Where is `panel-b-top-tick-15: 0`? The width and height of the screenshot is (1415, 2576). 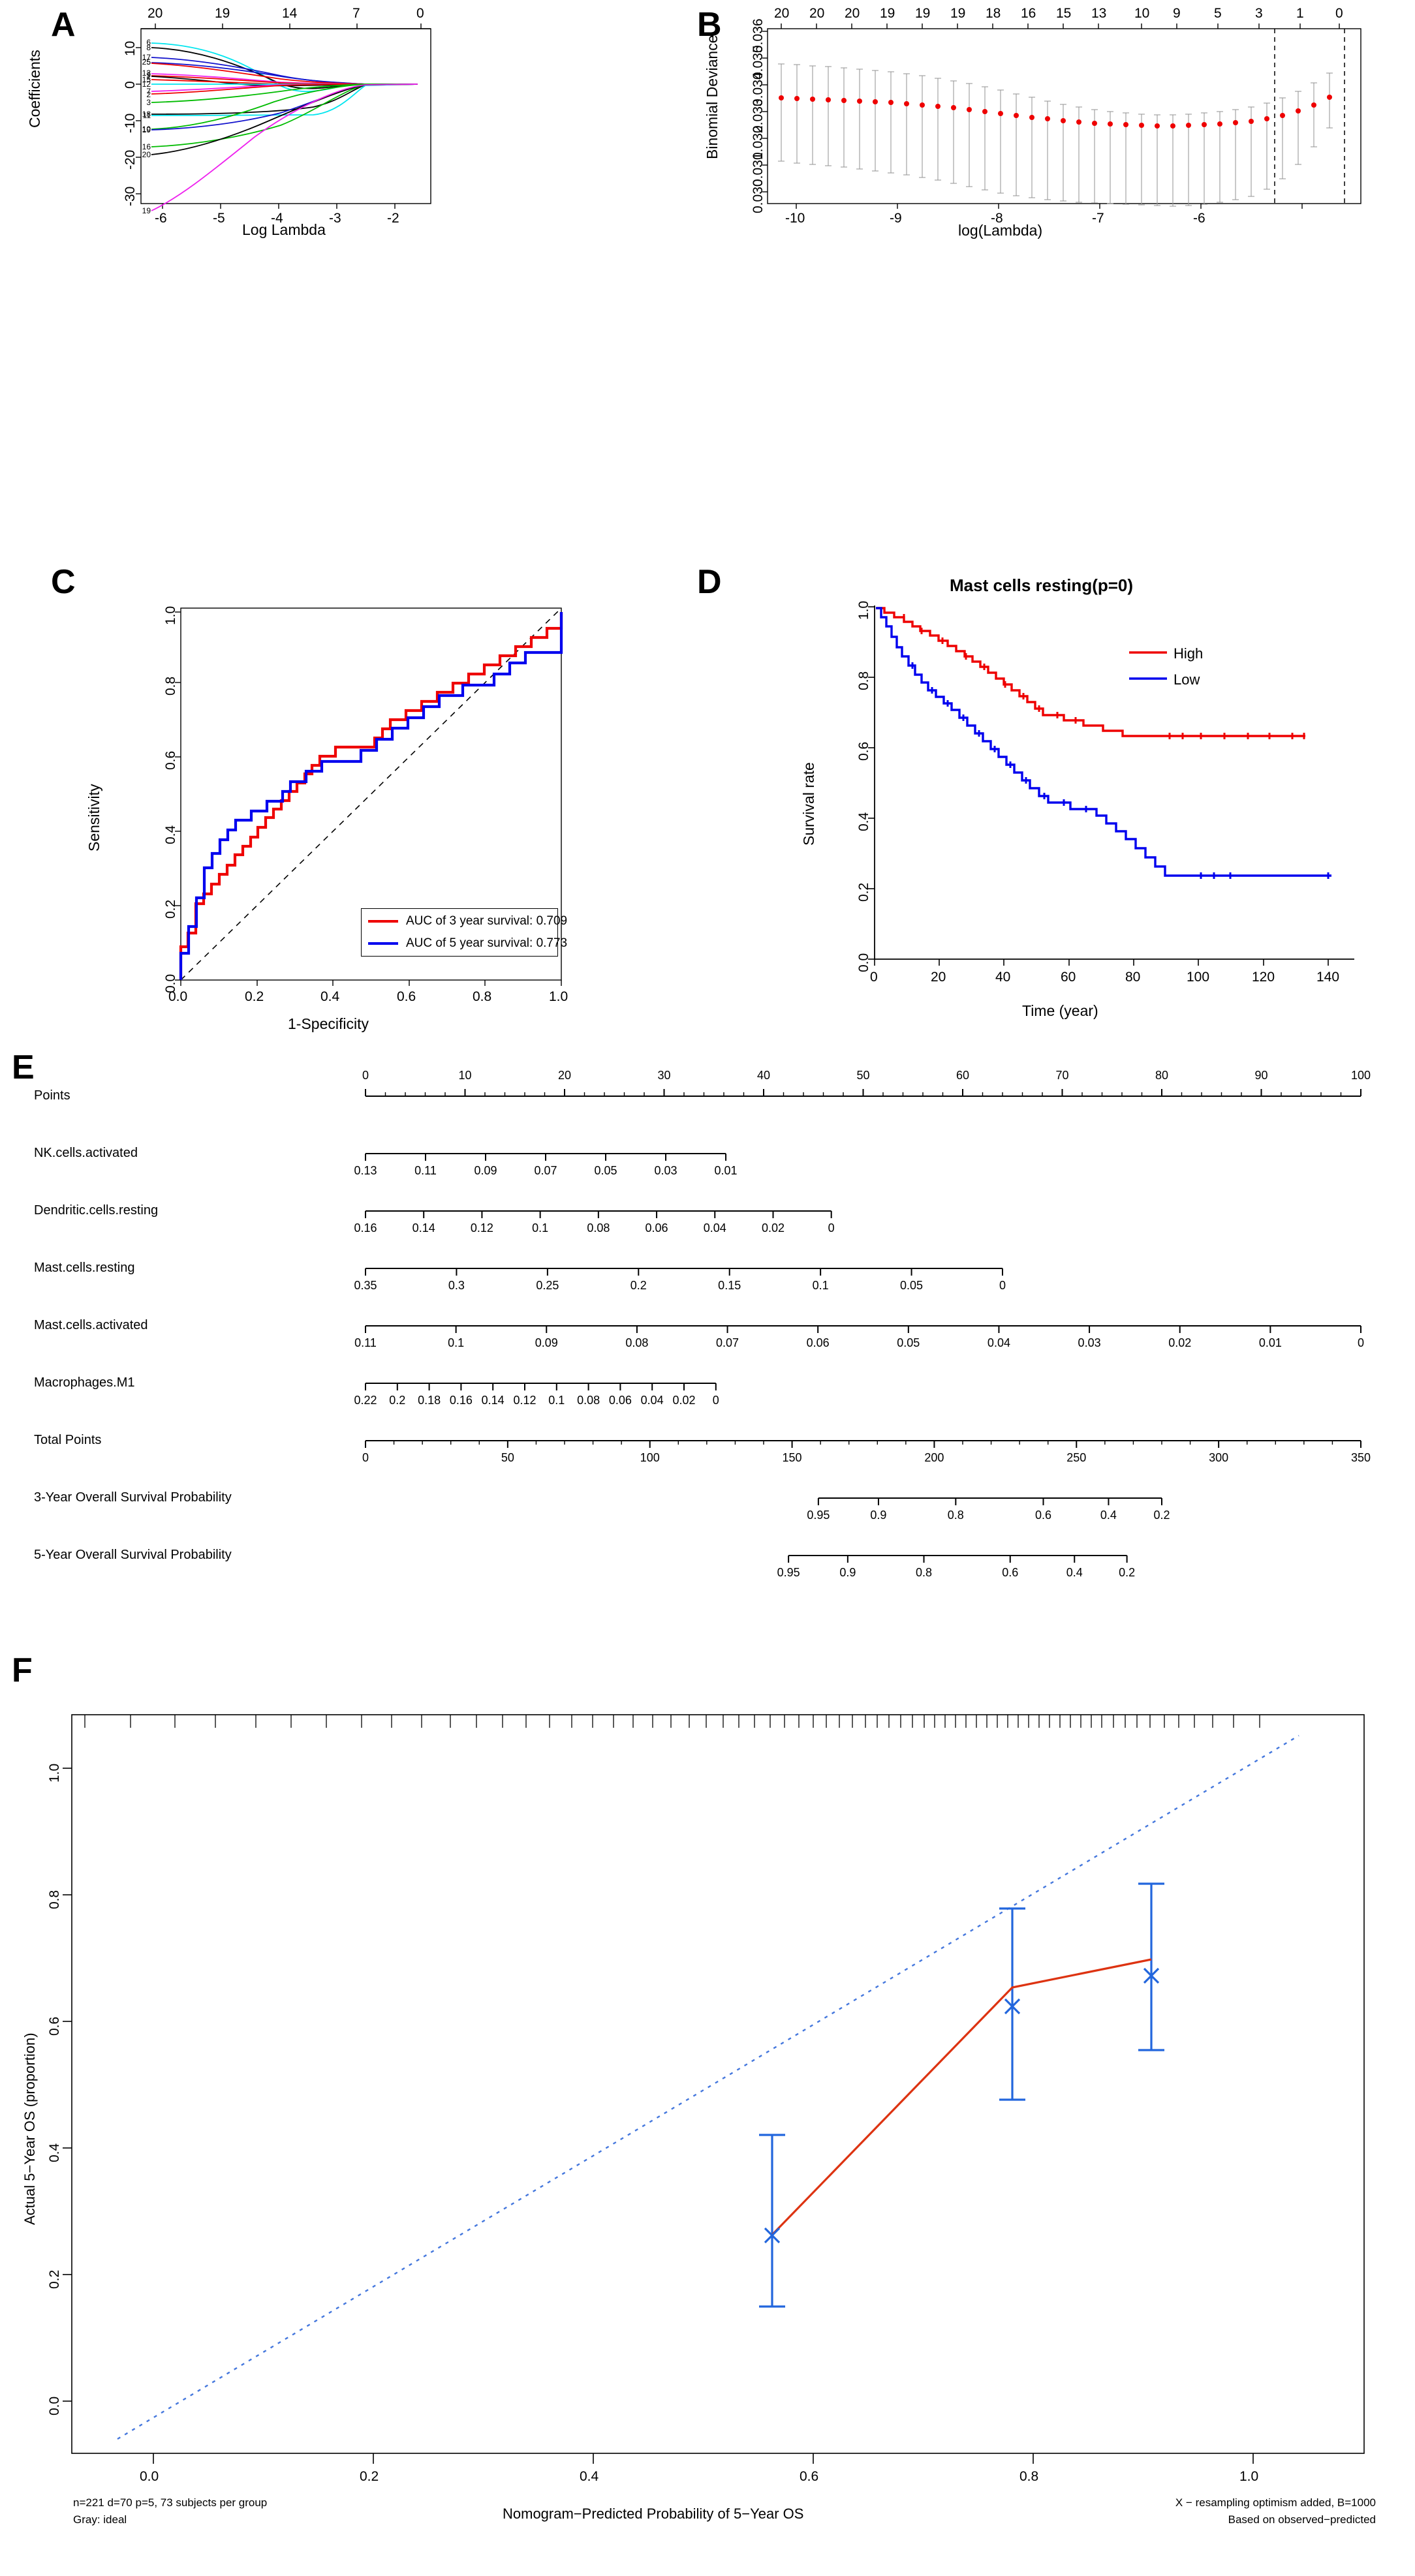
panel-b-top-tick-15: 0 is located at coordinates (1339, 14).